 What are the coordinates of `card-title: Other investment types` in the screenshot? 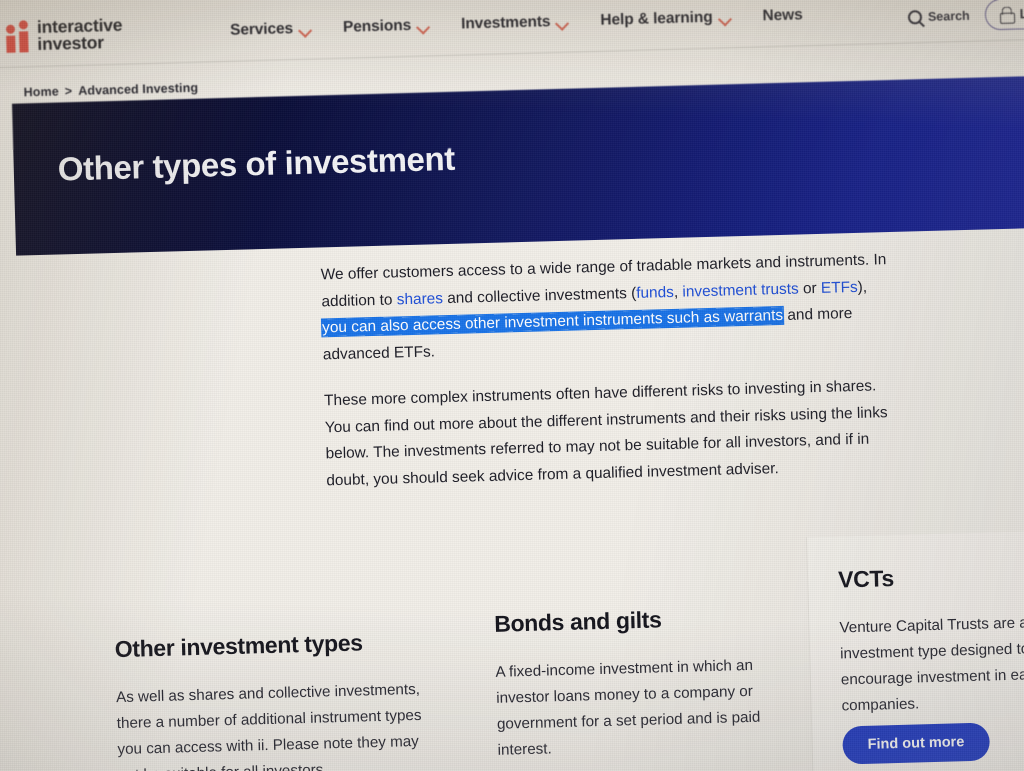 It's located at (238, 646).